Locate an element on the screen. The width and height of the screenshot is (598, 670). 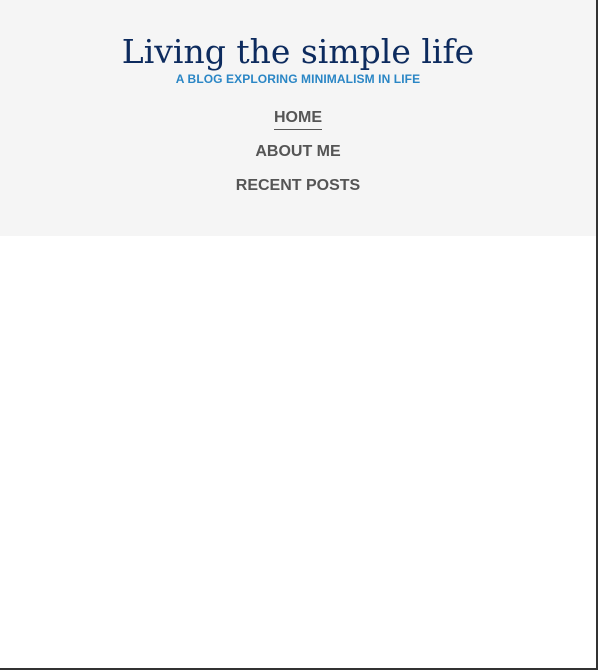
site-title: Living the simple life is located at coordinates (298, 52).